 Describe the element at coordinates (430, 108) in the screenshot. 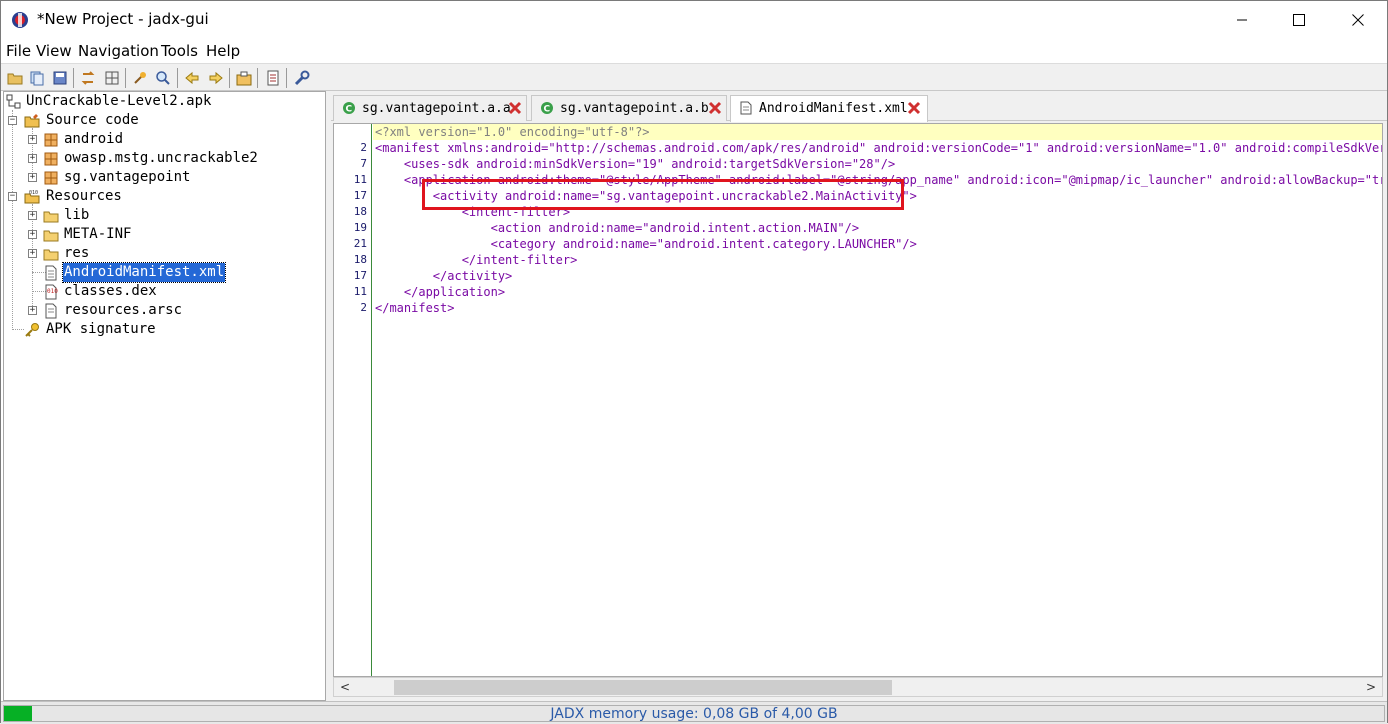

I see `tab-sg-vantagepoint-a-a: C sg.vantagepoint.a.a` at that location.